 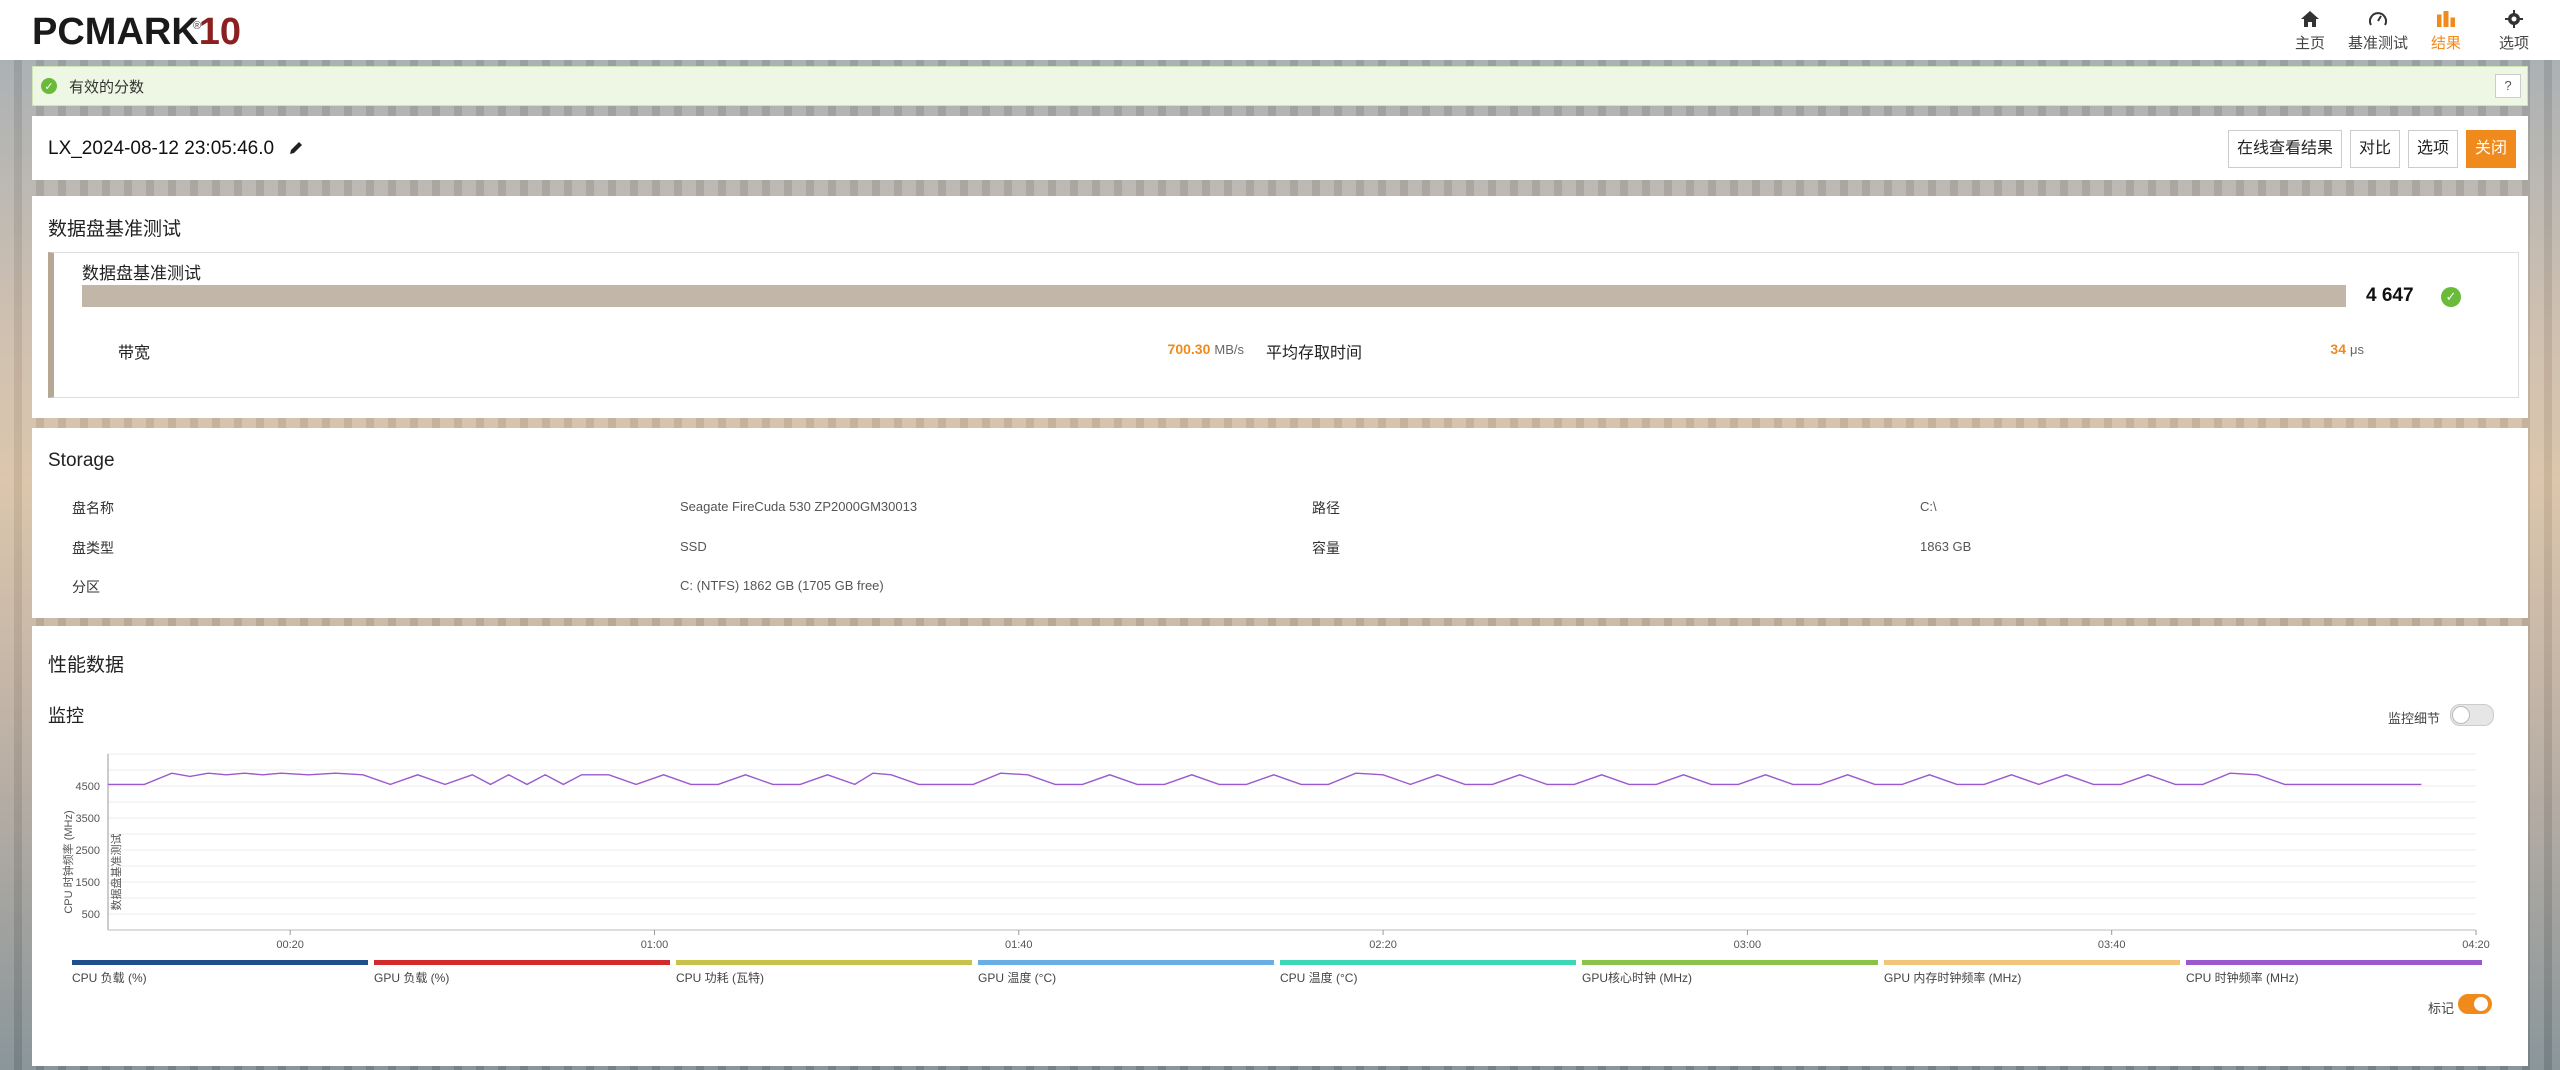 What do you see at coordinates (782, 585) in the screenshot?
I see `partition-value: C: (NTFS) 1862 GB (1705 GB free)` at bounding box center [782, 585].